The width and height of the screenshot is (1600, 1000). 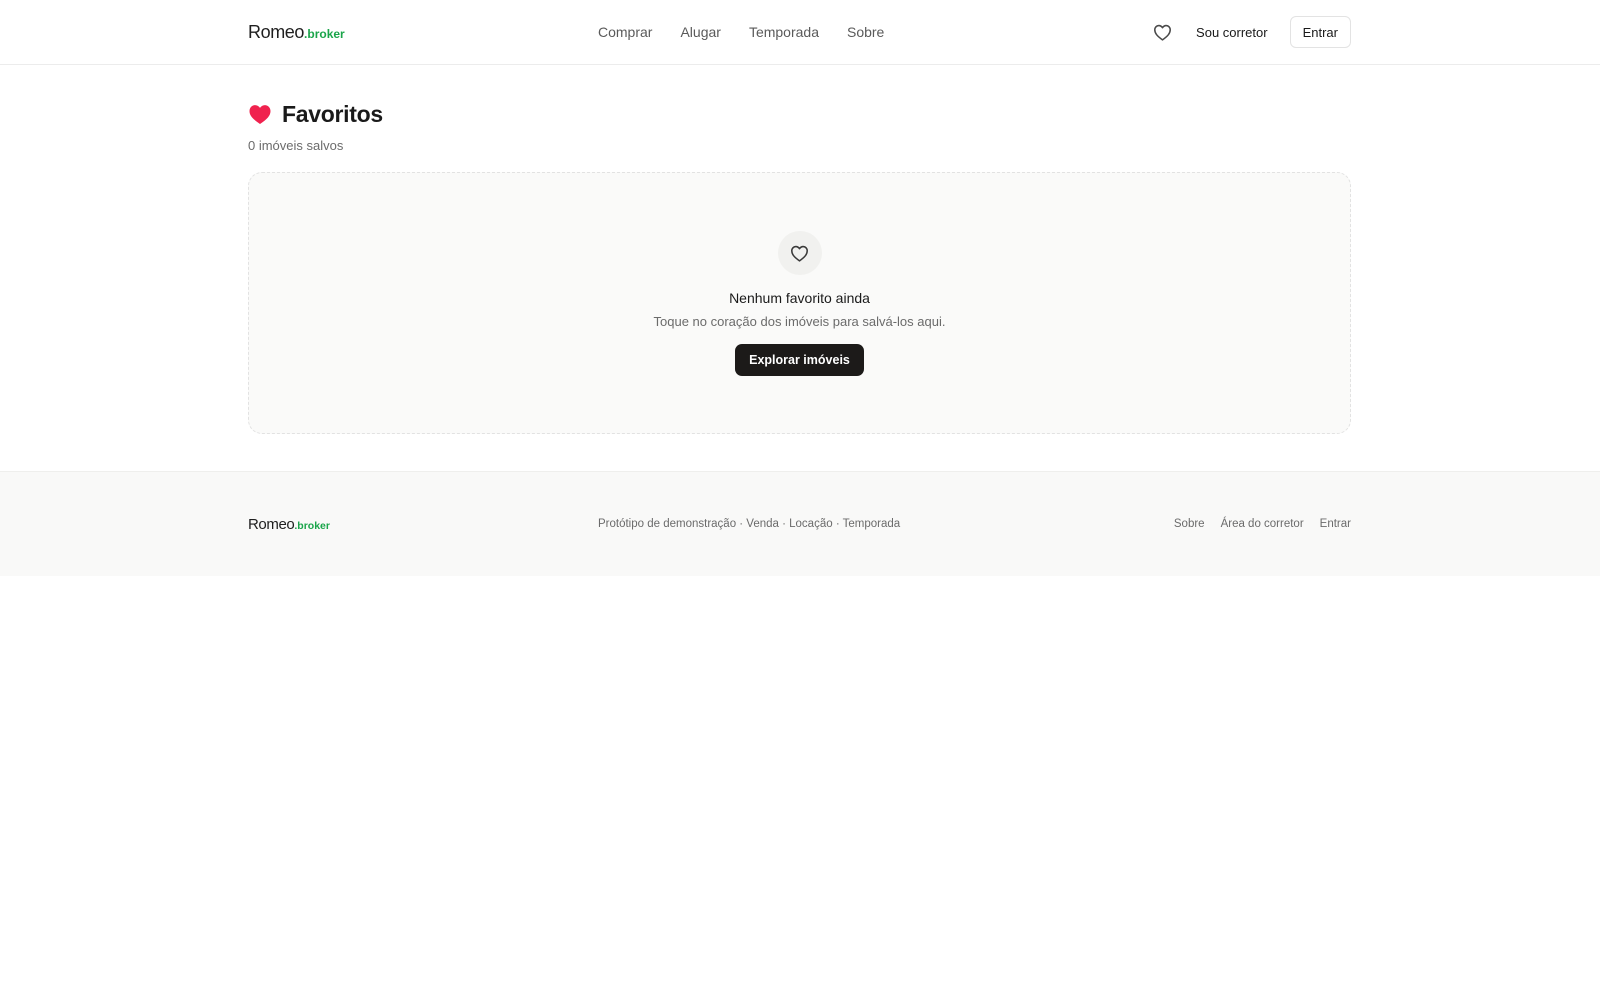 What do you see at coordinates (799, 114) in the screenshot?
I see `page-title-row: Favoritos` at bounding box center [799, 114].